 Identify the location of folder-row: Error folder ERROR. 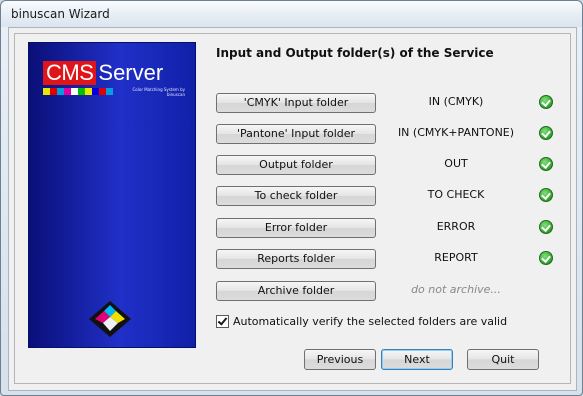
(386, 228).